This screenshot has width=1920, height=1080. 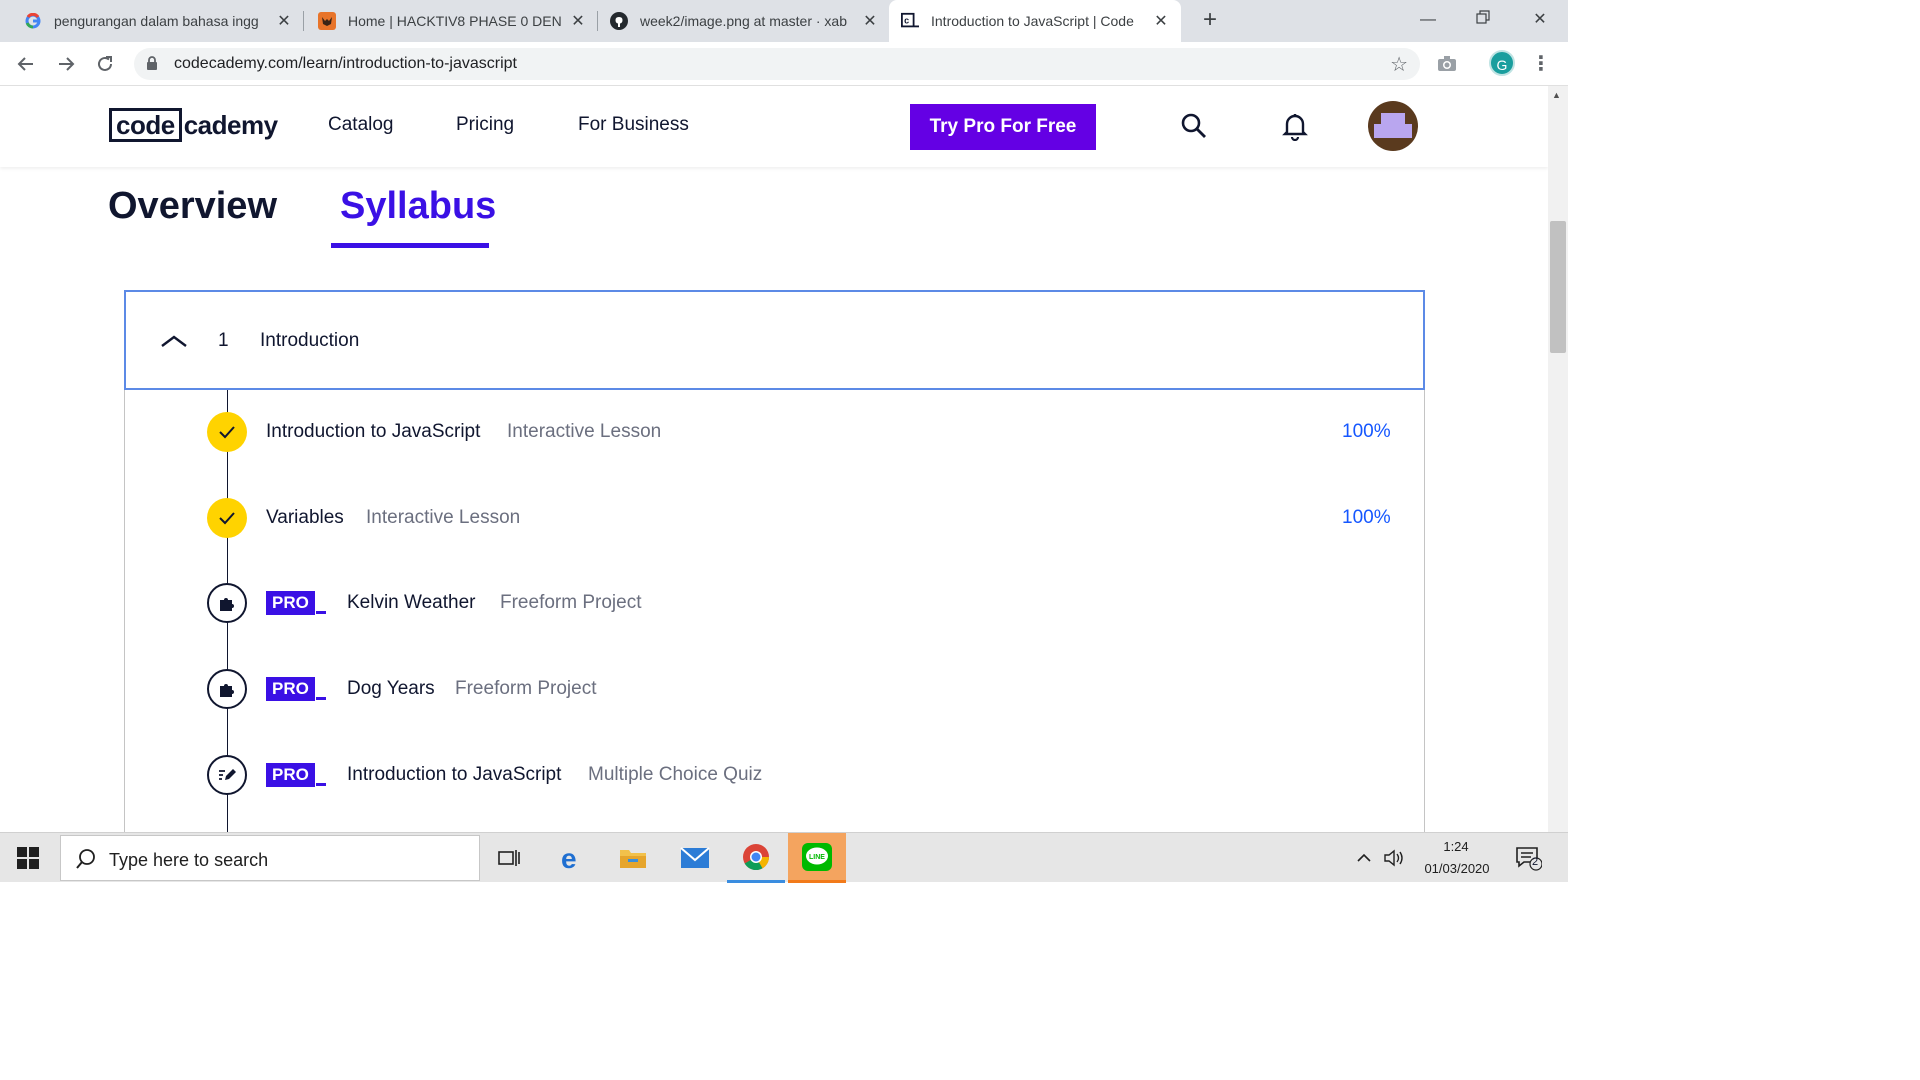 I want to click on svg-text: LINE, so click(x=817, y=857).